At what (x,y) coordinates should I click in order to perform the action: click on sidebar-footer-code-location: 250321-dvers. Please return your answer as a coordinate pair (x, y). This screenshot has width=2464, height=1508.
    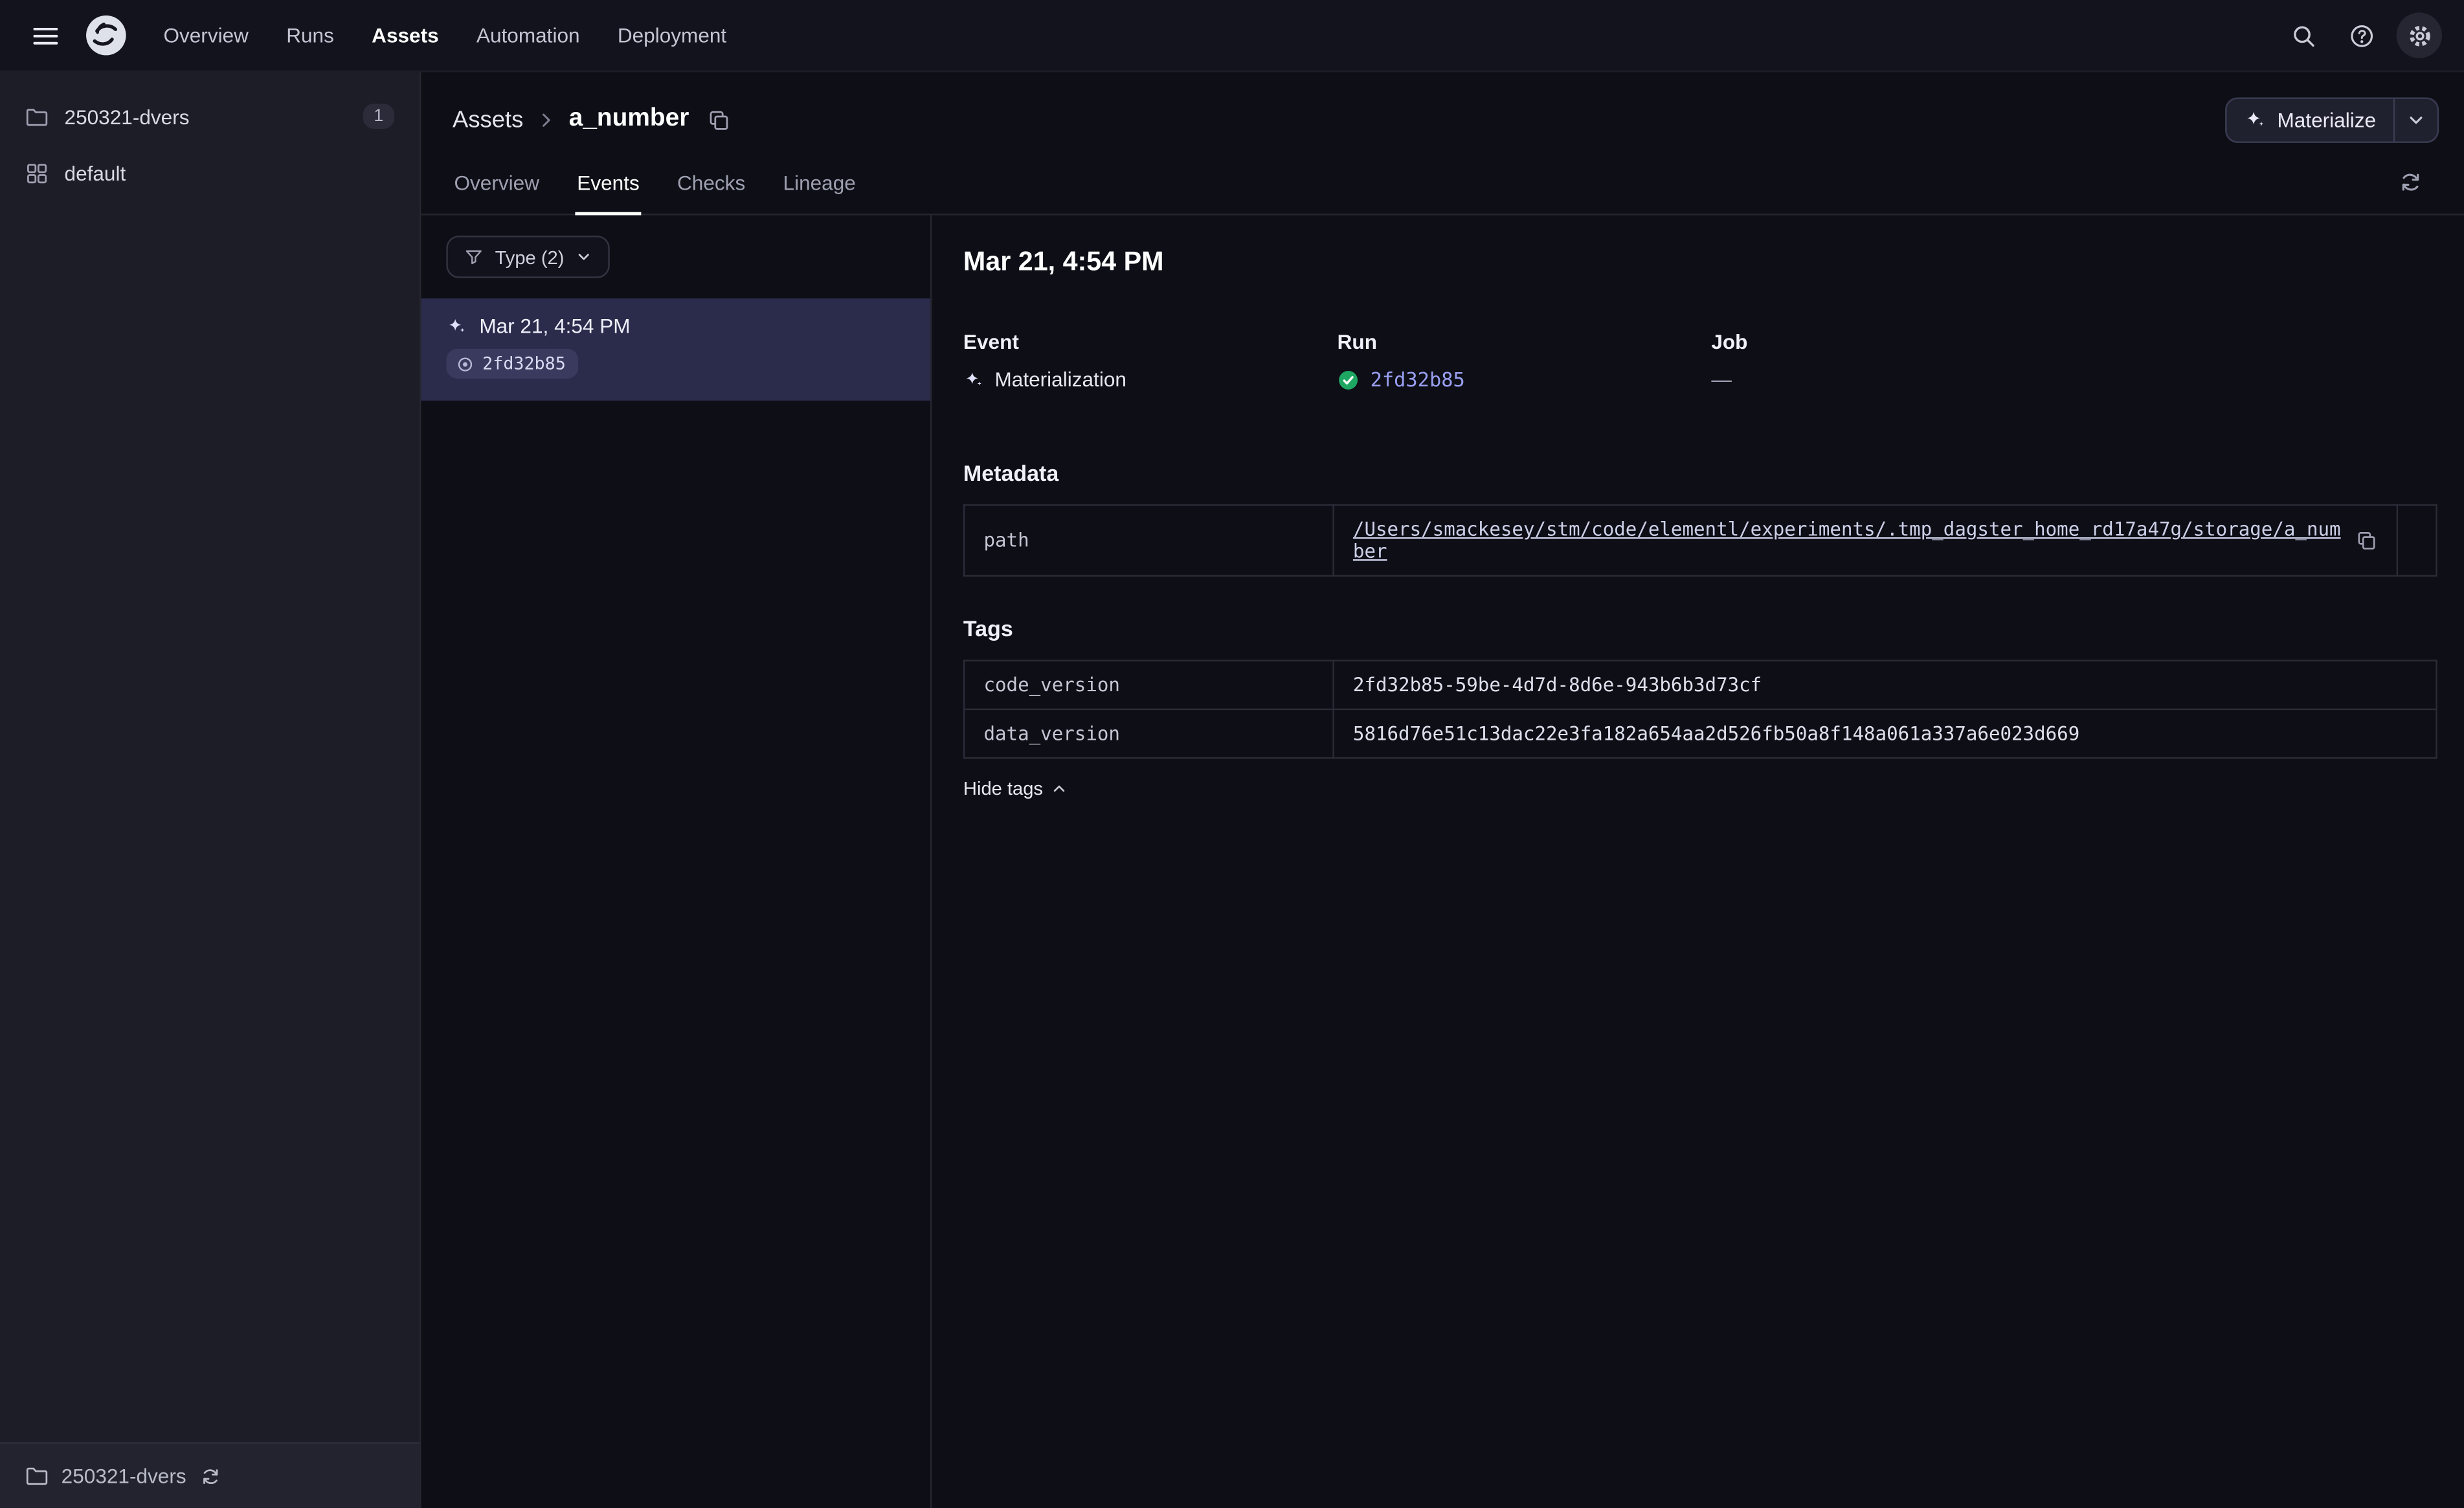
    Looking at the image, I should click on (210, 1475).